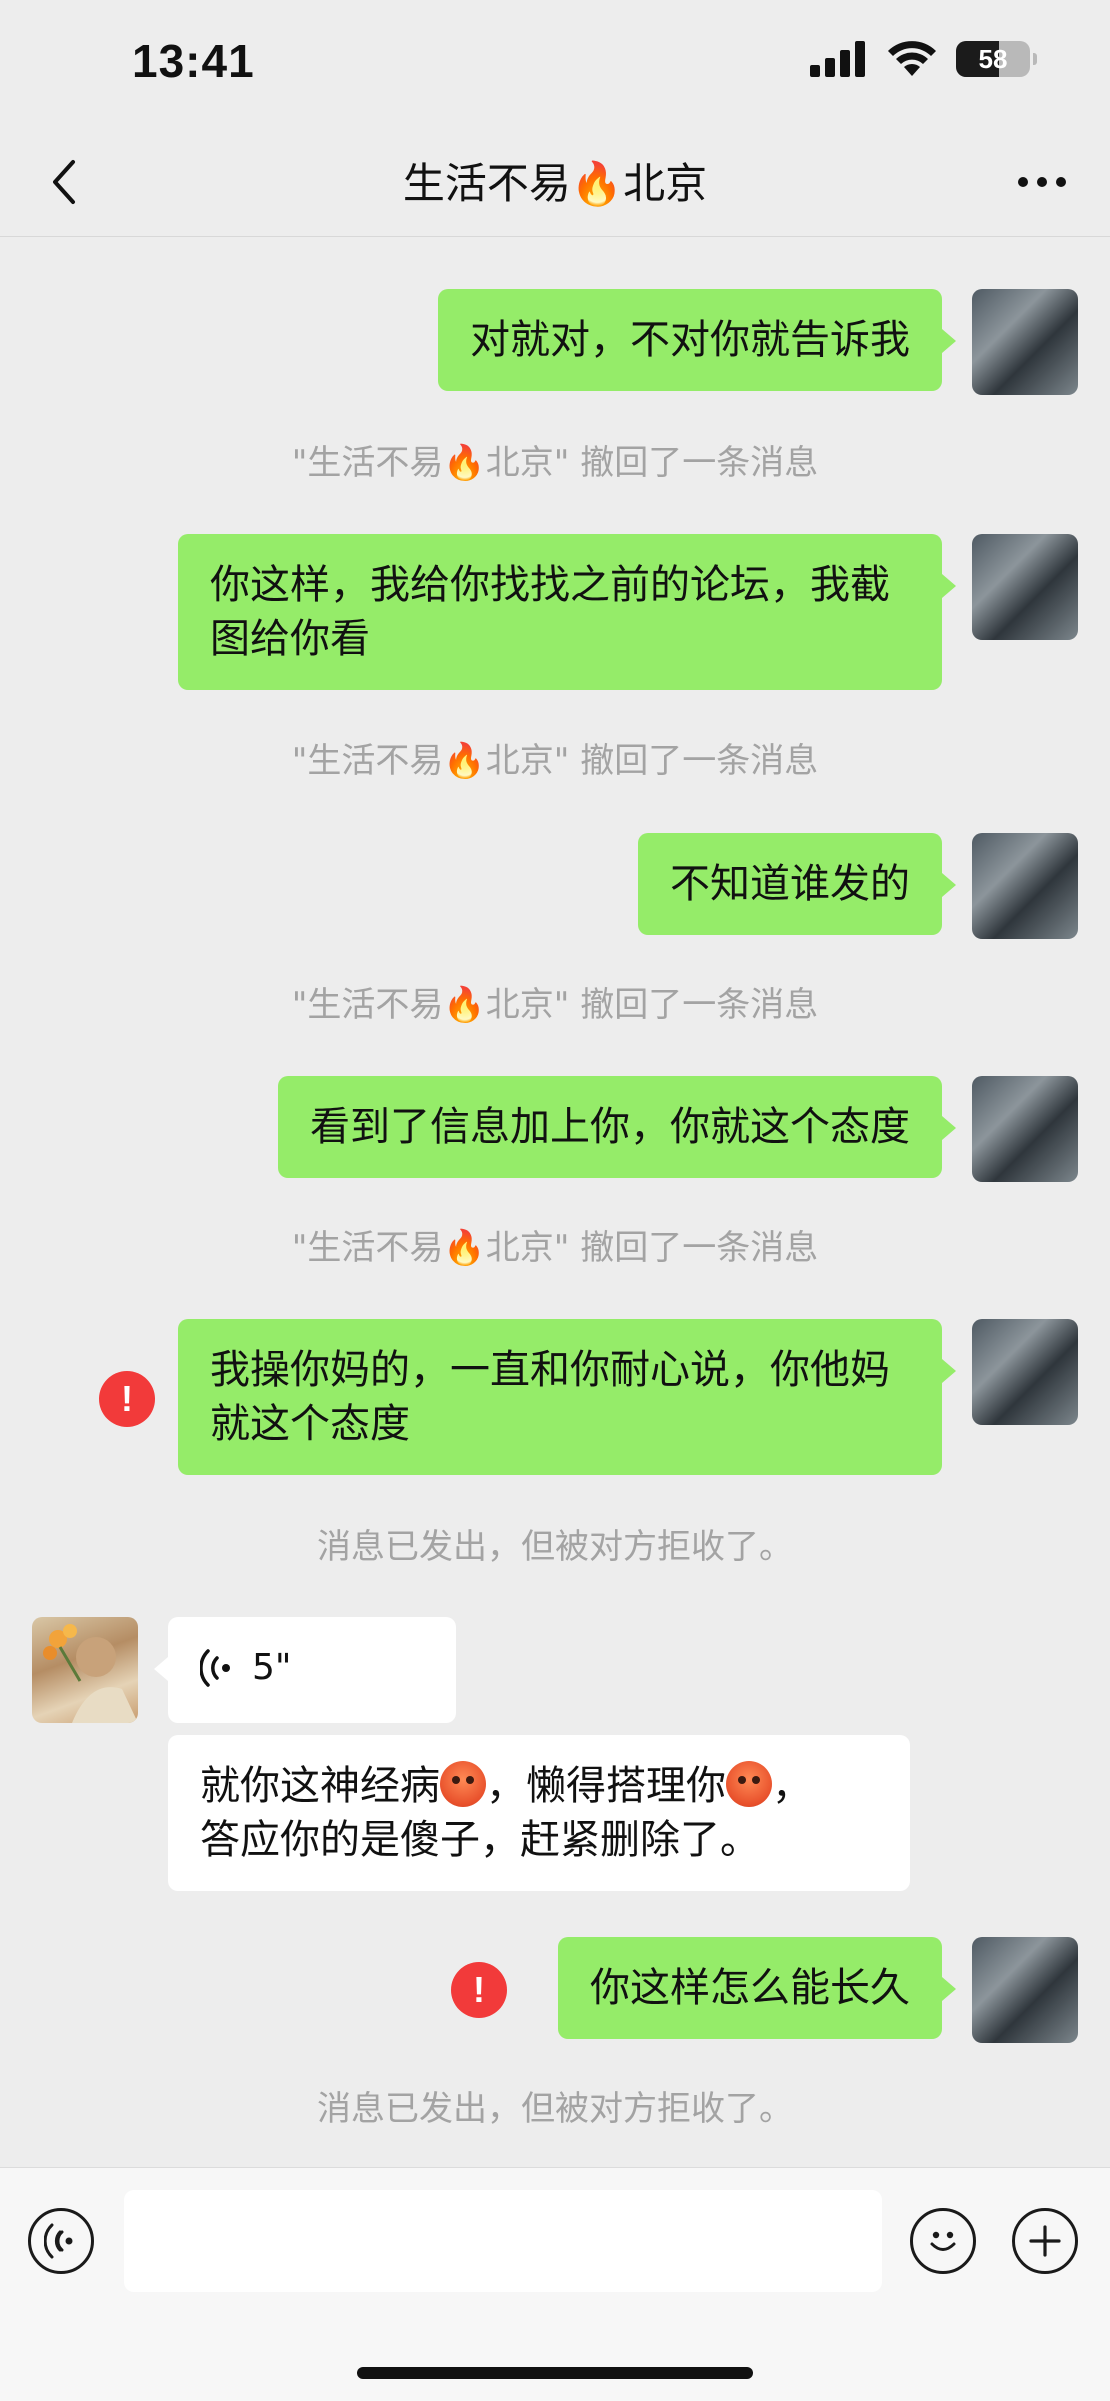 This screenshot has width=1110, height=2401. I want to click on home-indicator, so click(555, 2373).